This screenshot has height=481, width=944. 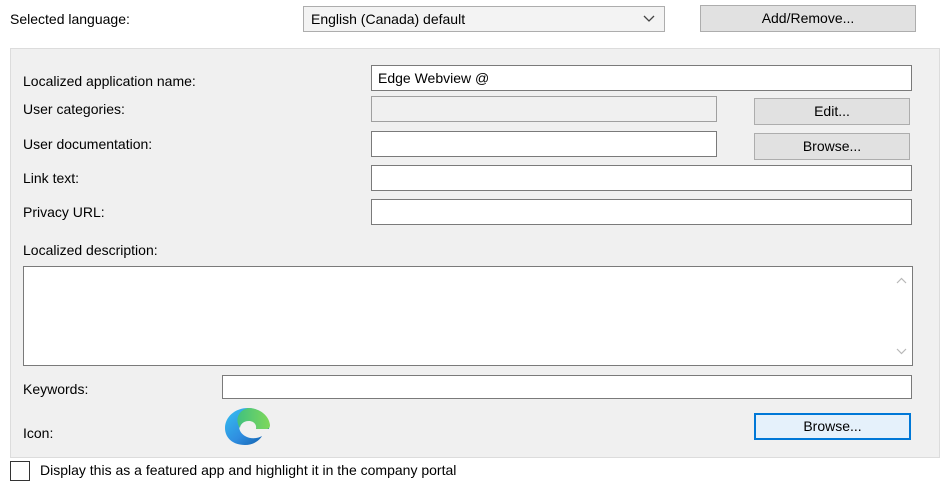 I want to click on icon-label: Icon:, so click(x=38, y=433).